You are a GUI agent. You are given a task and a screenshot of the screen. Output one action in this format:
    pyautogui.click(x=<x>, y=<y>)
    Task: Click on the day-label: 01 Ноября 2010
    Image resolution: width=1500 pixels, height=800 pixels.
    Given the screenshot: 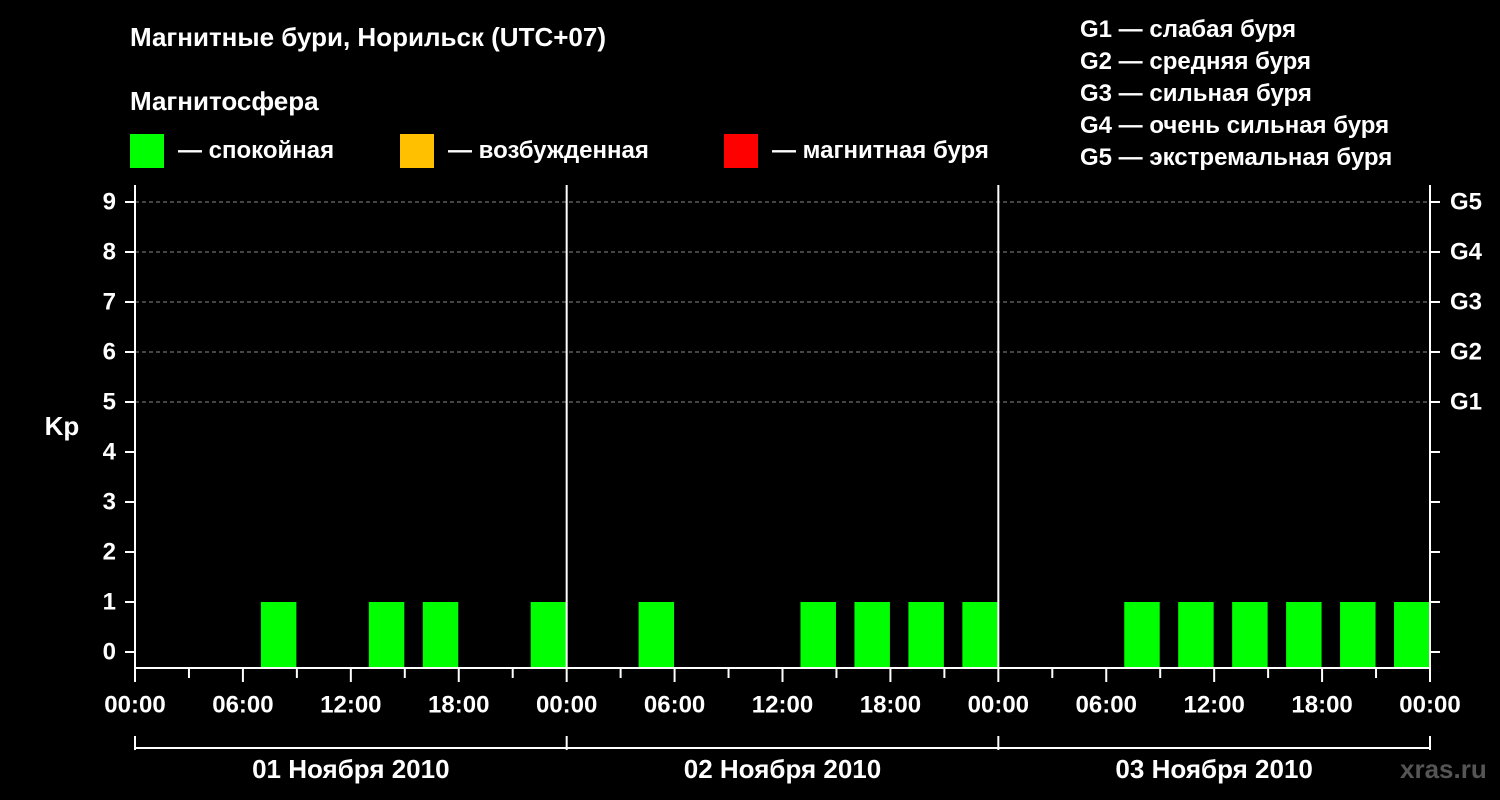 What is the action you would take?
    pyautogui.click(x=350, y=769)
    